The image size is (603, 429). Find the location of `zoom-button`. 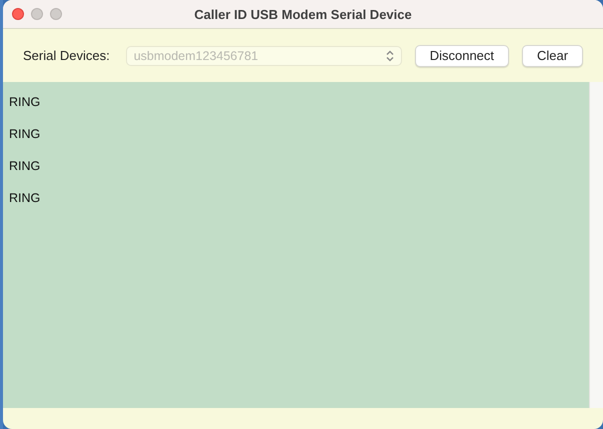

zoom-button is located at coordinates (56, 14).